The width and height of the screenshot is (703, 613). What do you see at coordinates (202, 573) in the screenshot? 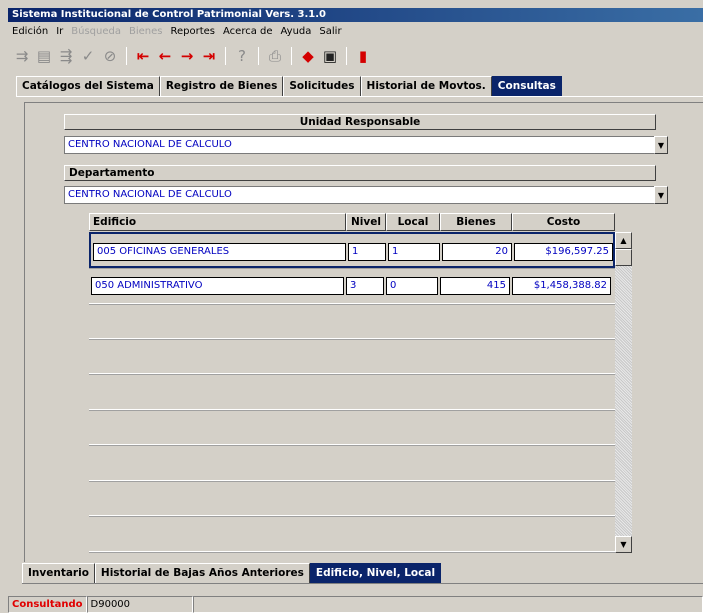
I see `tab-historial-bajas: Historial de Bajas Años Anteriores` at bounding box center [202, 573].